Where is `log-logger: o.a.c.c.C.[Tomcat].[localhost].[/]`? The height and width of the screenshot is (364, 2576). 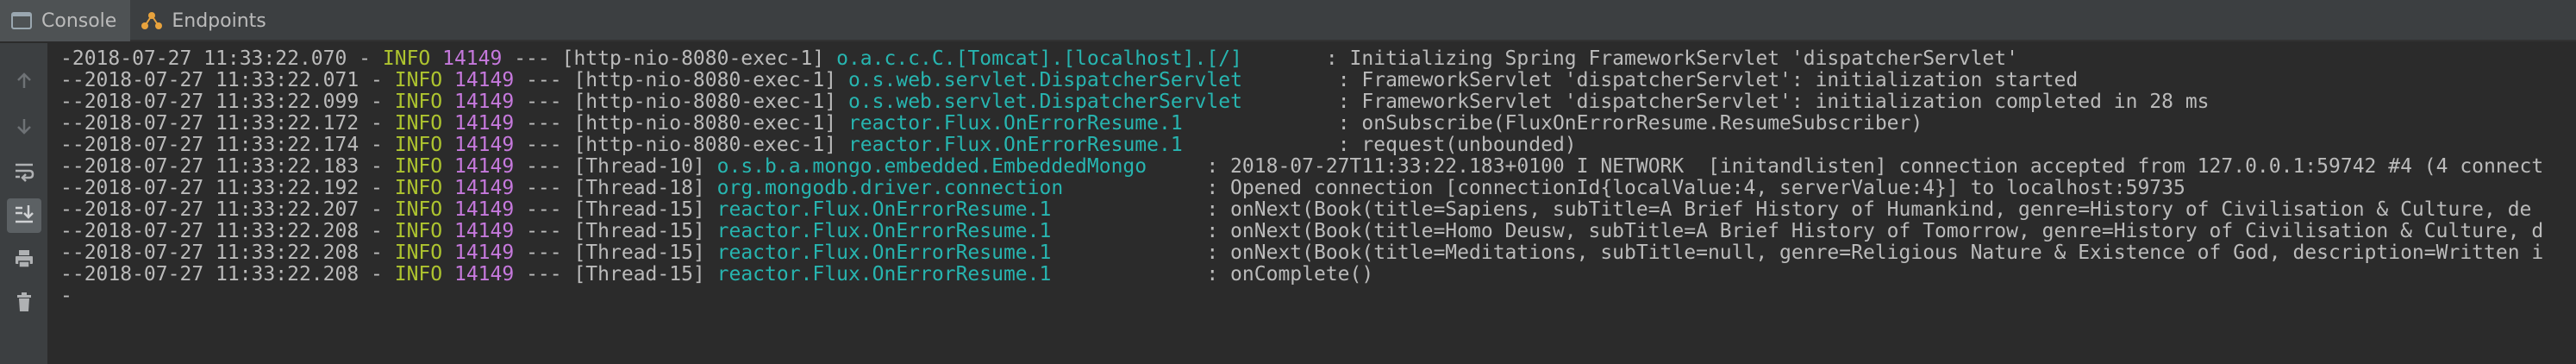
log-logger: o.a.c.c.C.[Tomcat].[localhost].[/] is located at coordinates (1075, 59).